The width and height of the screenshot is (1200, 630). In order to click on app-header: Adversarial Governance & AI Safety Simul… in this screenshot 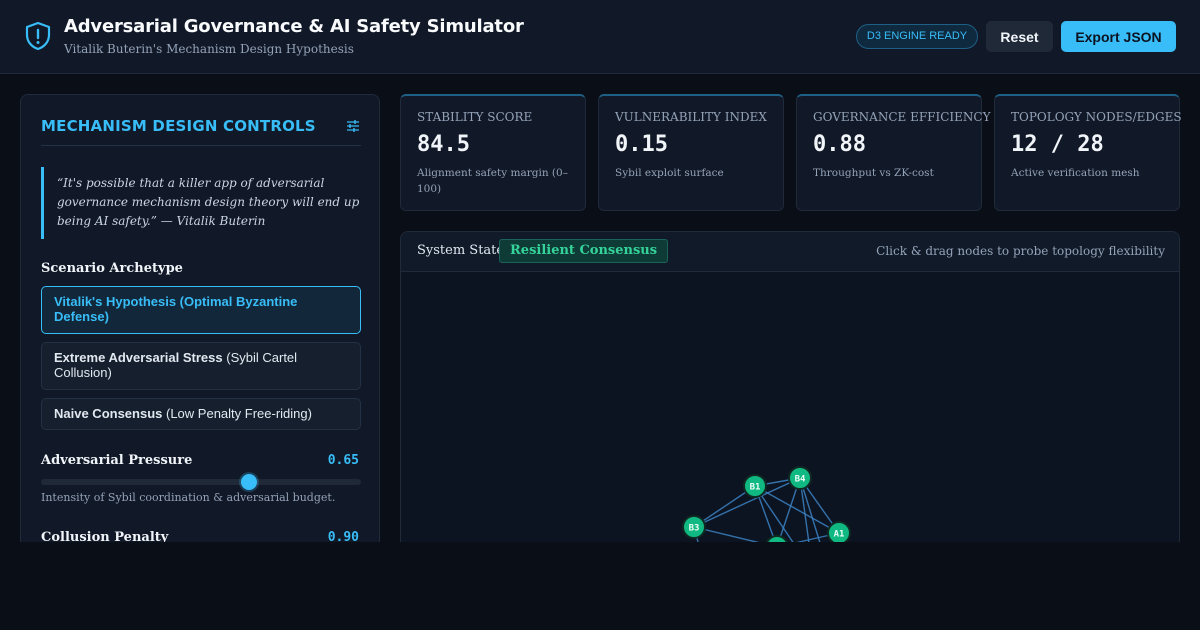, I will do `click(600, 37)`.